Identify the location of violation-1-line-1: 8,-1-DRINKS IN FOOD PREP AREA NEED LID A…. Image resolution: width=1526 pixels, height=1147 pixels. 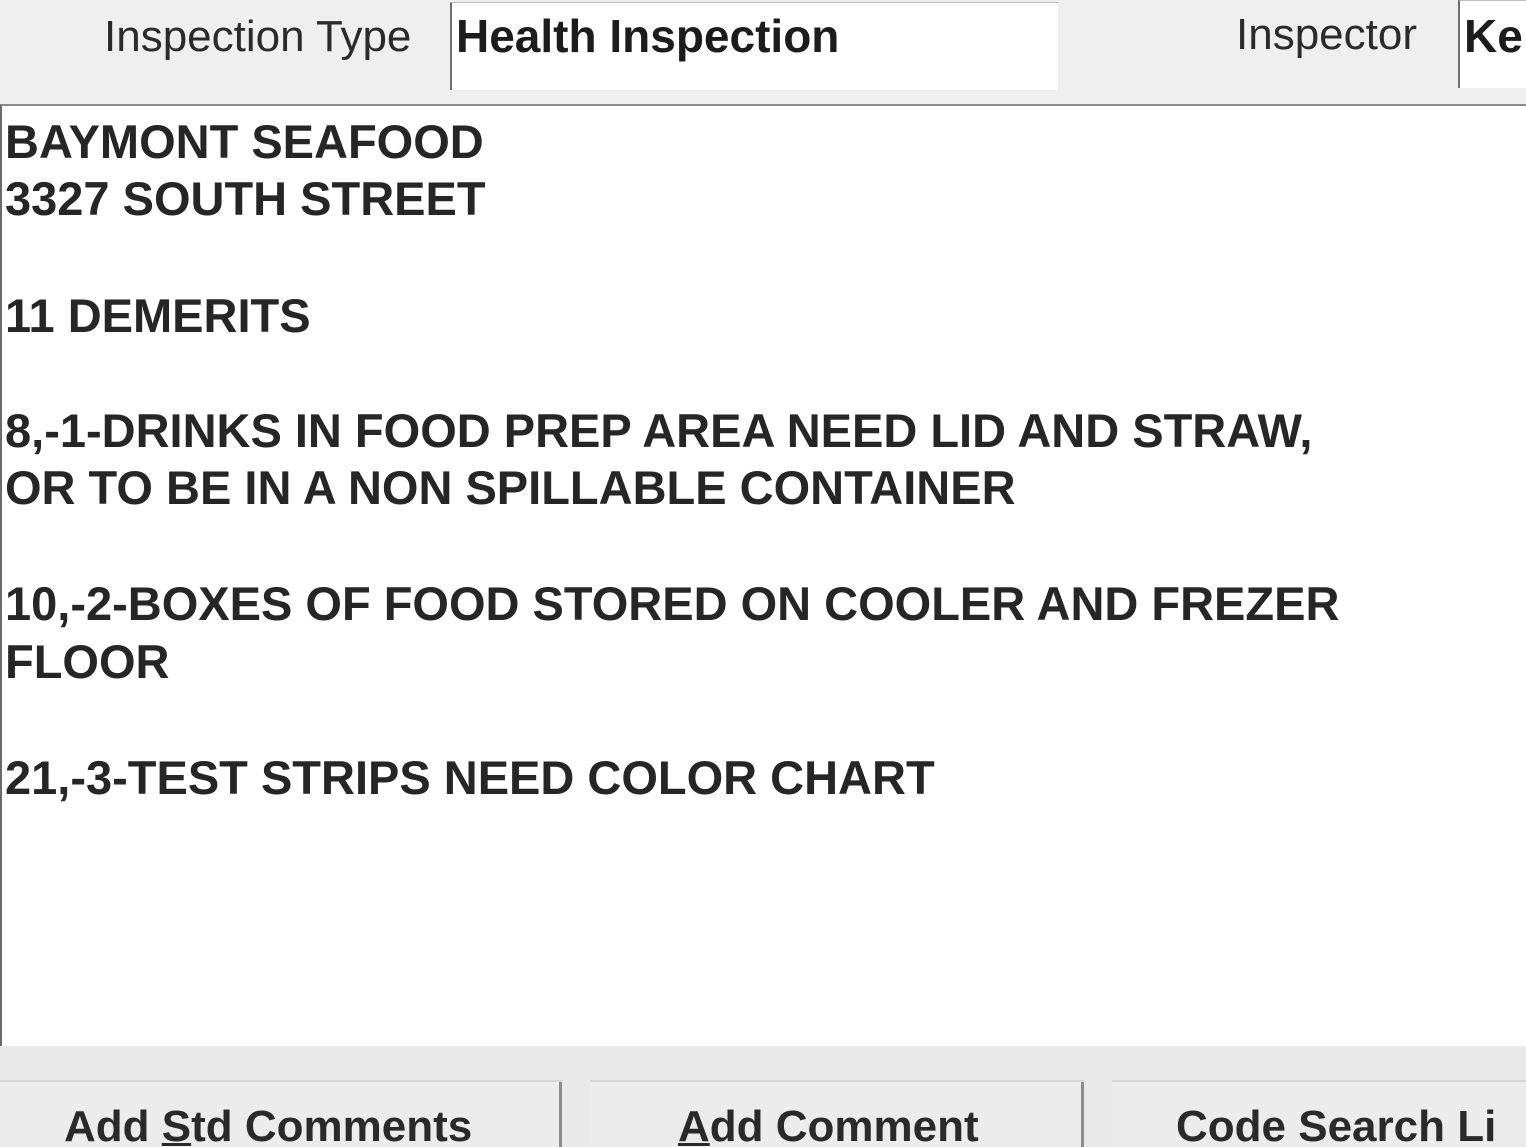
(659, 430).